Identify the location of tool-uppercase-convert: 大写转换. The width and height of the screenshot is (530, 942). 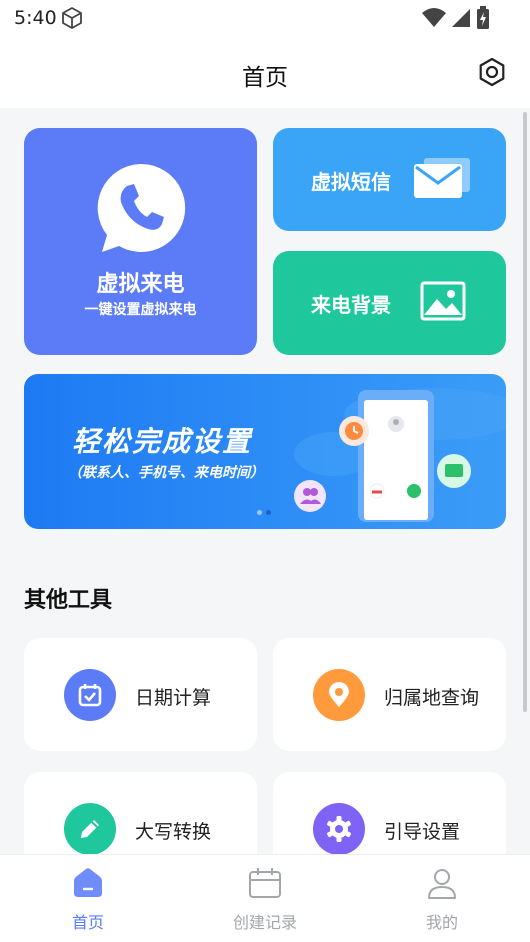
(140, 813).